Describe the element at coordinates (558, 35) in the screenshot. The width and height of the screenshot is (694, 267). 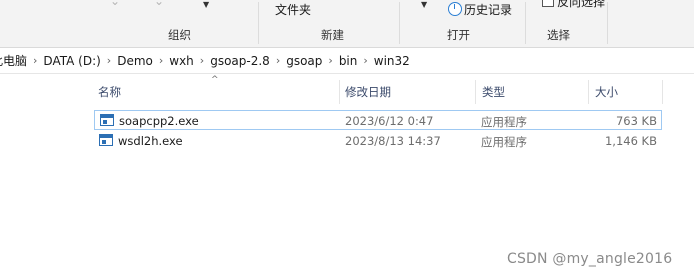
I see `select-group-label: 选择` at that location.